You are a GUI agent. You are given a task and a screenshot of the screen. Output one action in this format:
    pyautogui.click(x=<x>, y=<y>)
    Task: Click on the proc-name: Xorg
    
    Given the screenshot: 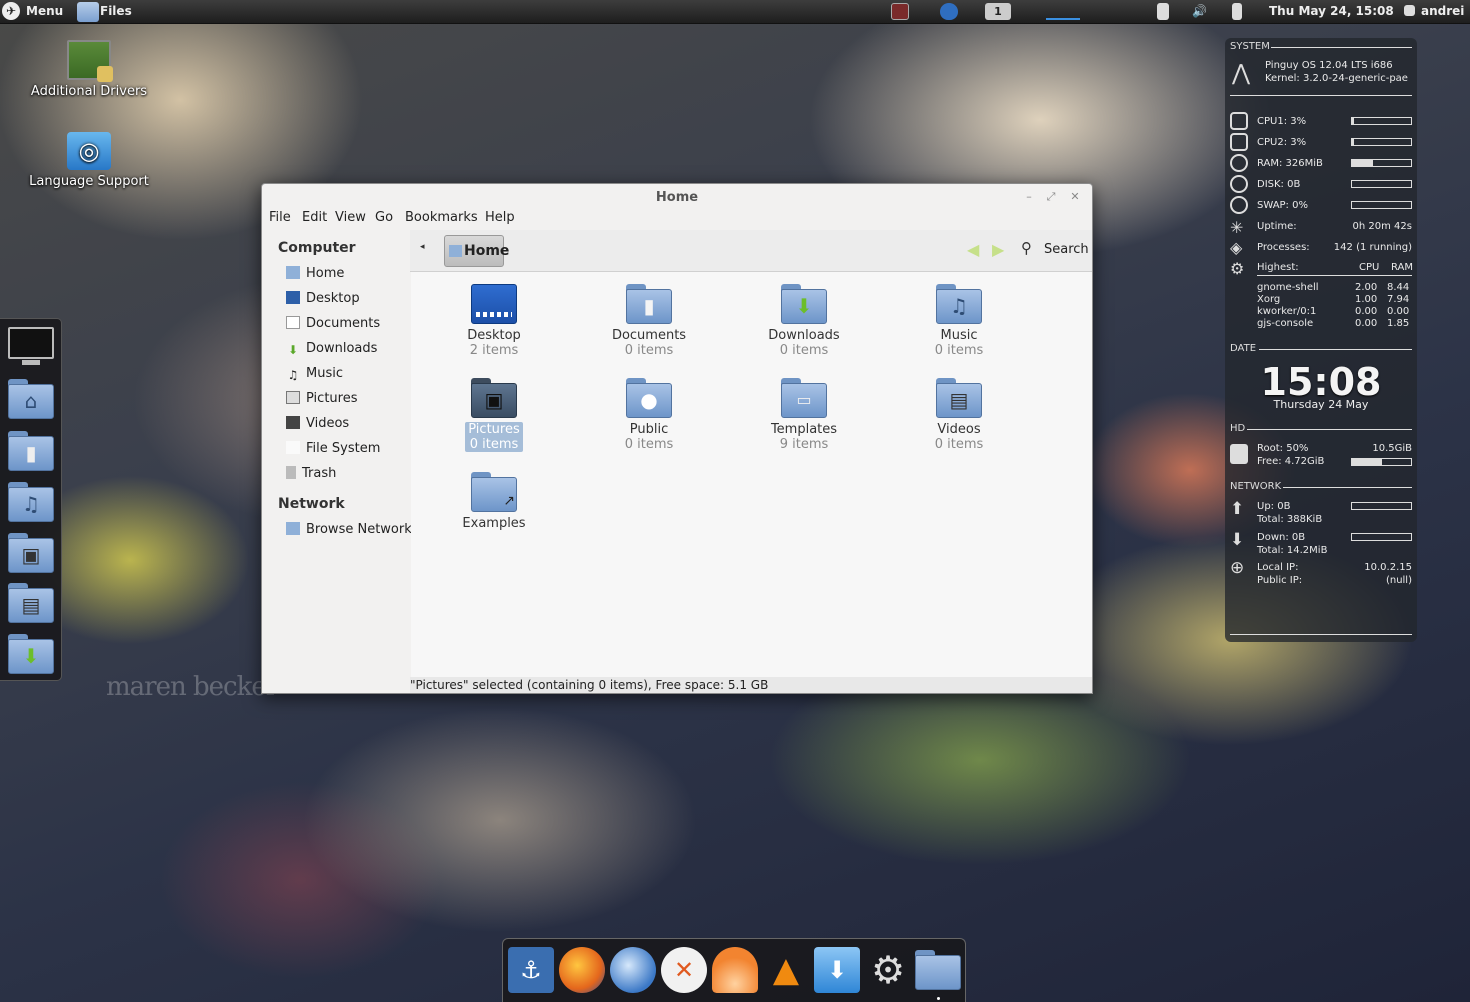 What is the action you would take?
    pyautogui.click(x=1269, y=299)
    